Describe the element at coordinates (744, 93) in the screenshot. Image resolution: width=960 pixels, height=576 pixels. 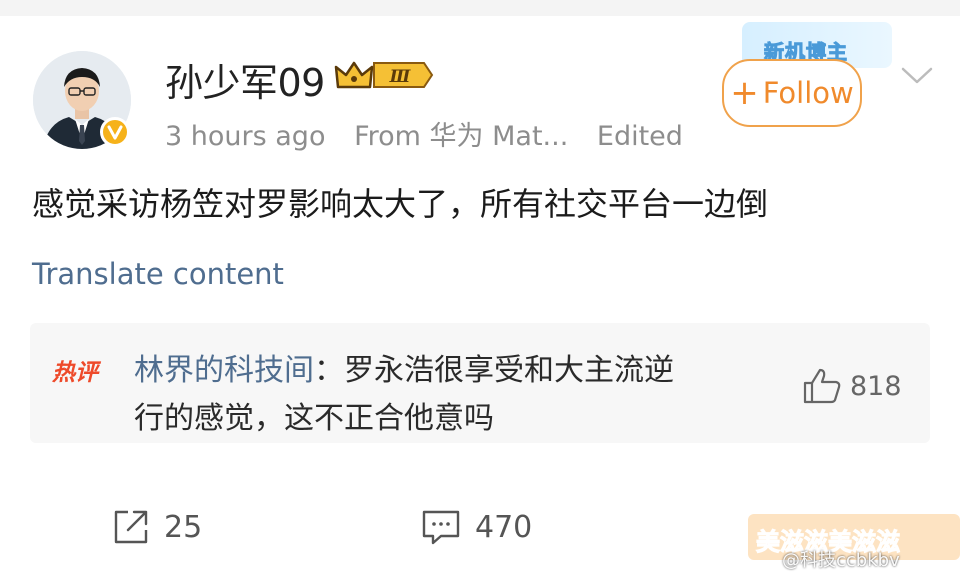
I see `plus-icon: +` at that location.